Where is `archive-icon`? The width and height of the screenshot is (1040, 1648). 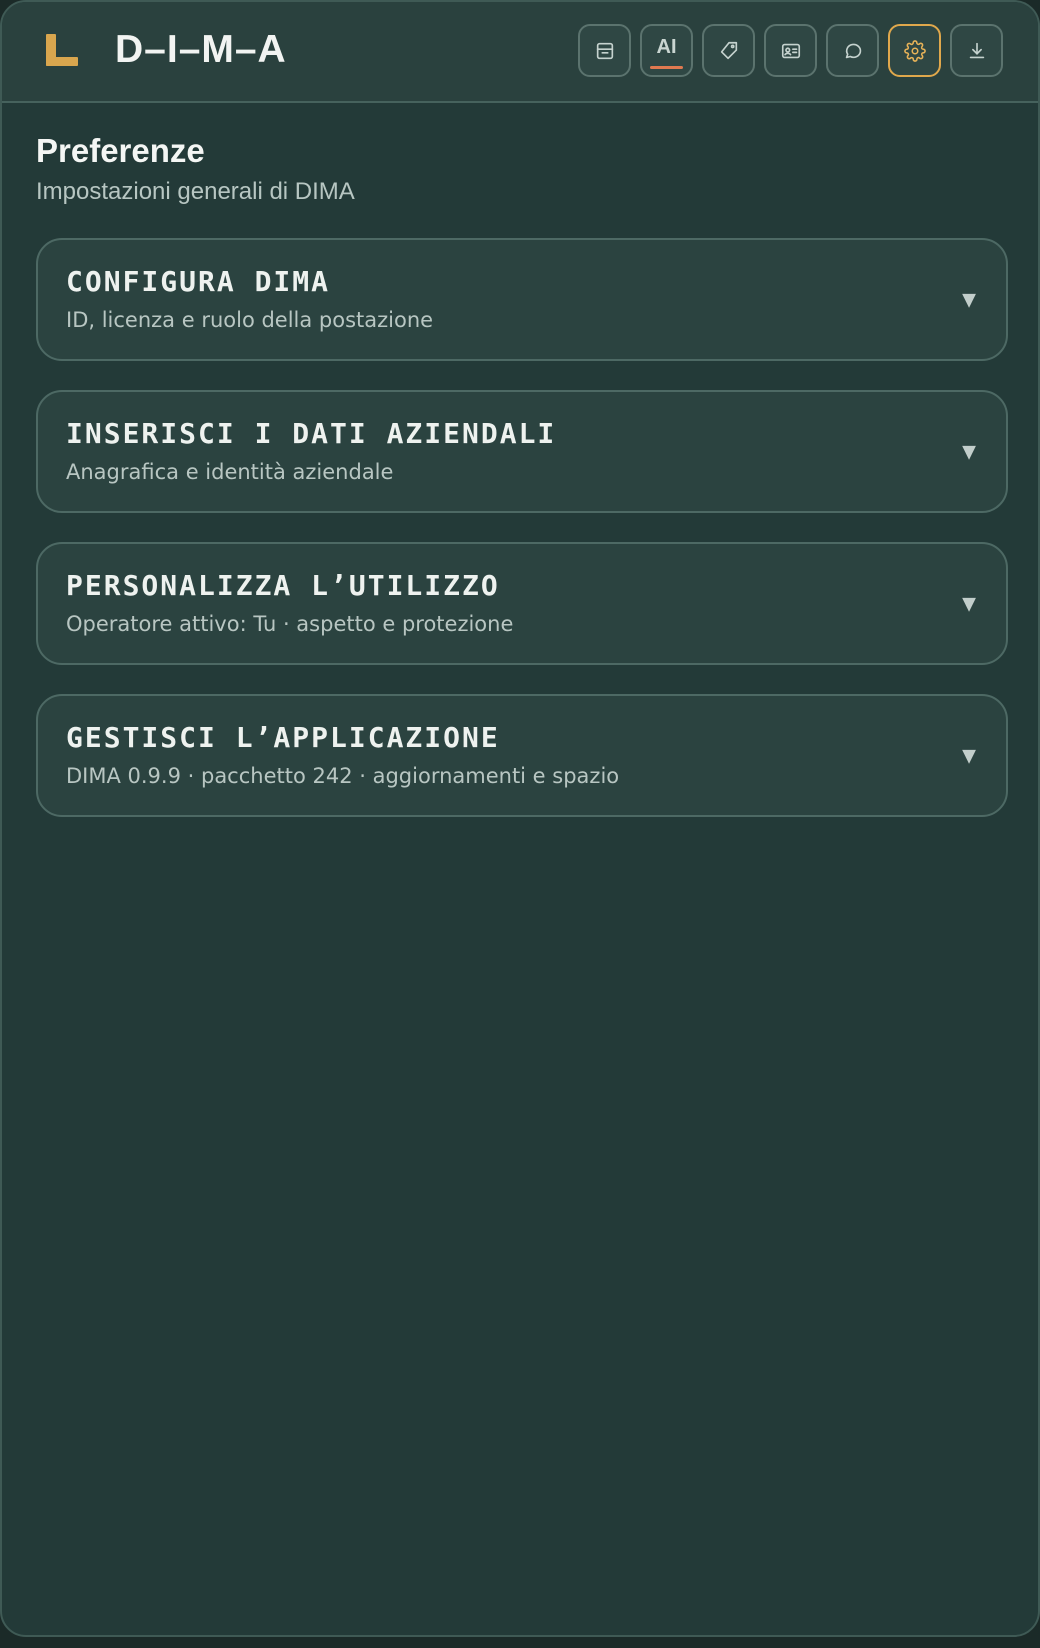 archive-icon is located at coordinates (604, 50).